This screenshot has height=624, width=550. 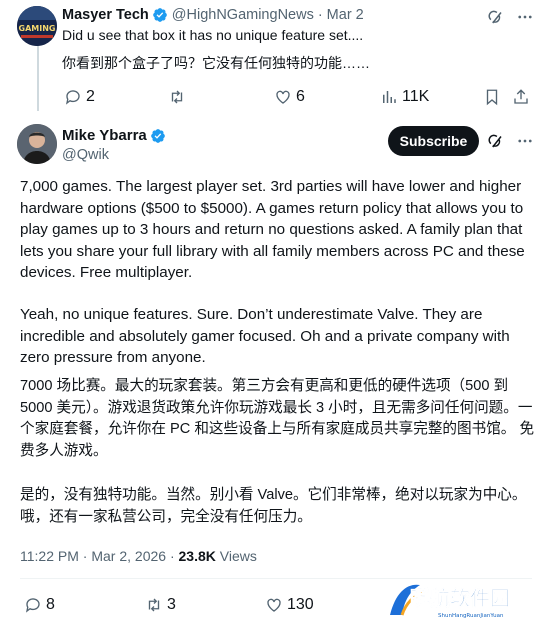 I want to click on site-watermark: 瞬航软件园 ShunHangRuanJianYuan, so click(x=466, y=599).